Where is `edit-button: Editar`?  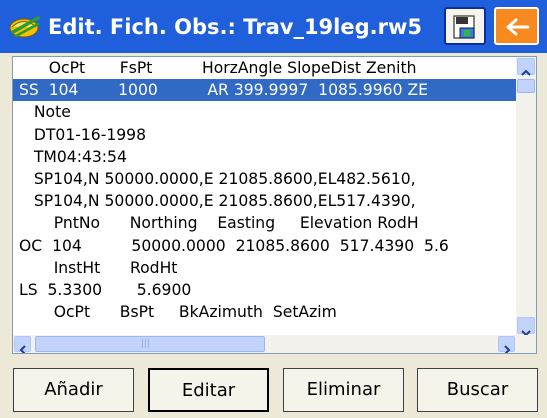 edit-button: Editar is located at coordinates (208, 390).